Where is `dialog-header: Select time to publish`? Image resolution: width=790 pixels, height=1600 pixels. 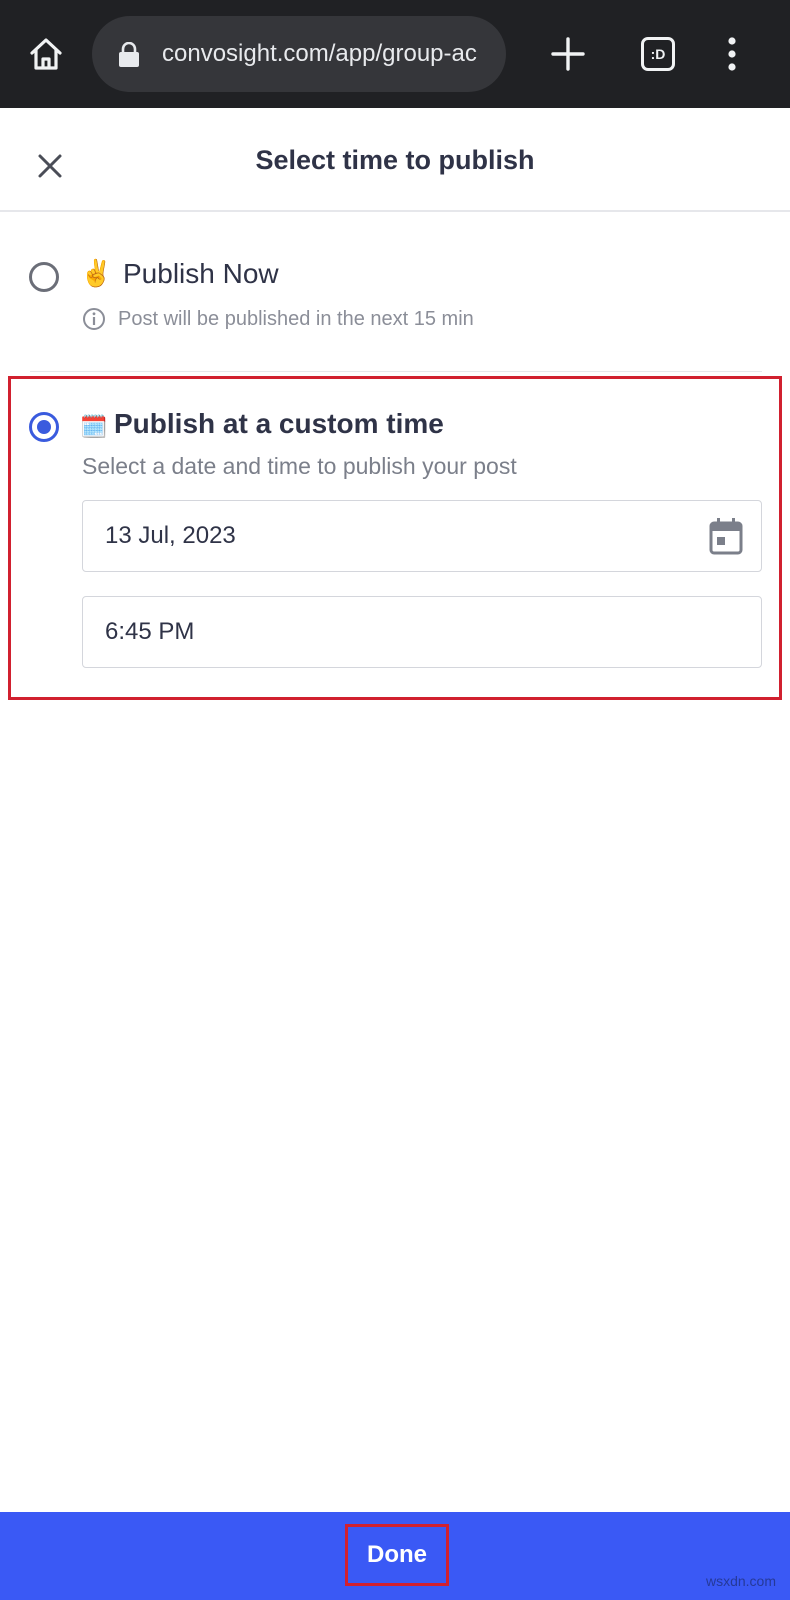 dialog-header: Select time to publish is located at coordinates (395, 160).